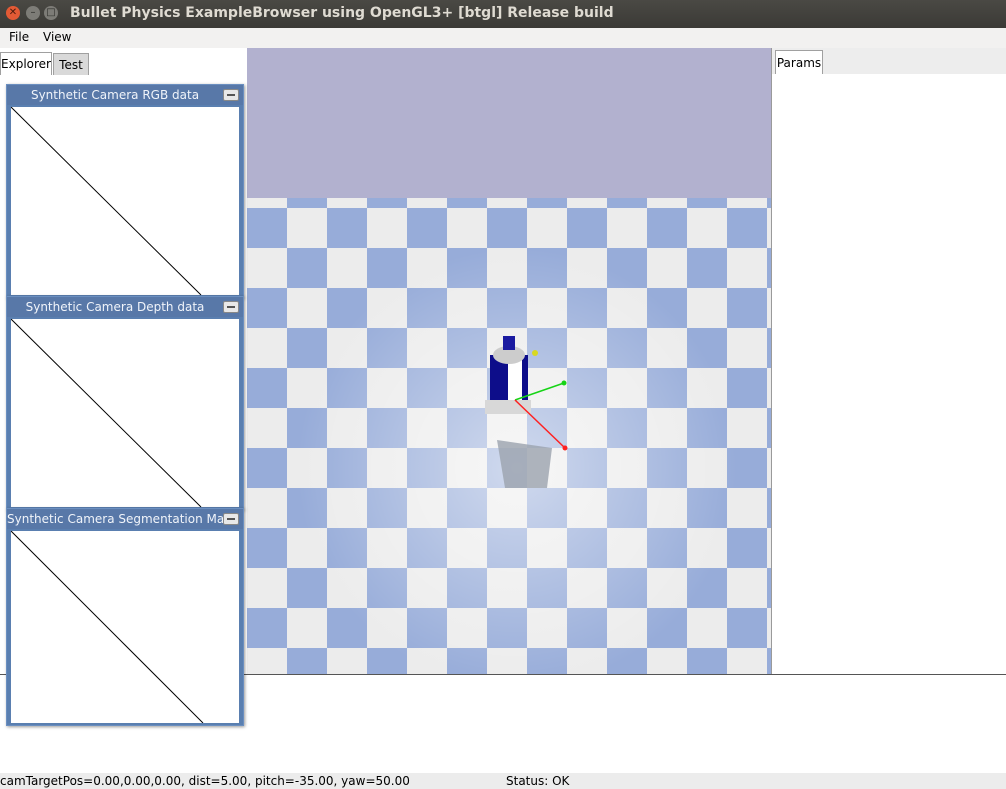 The image size is (1006, 789). Describe the element at coordinates (125, 413) in the screenshot. I see `camera-depth-image` at that location.